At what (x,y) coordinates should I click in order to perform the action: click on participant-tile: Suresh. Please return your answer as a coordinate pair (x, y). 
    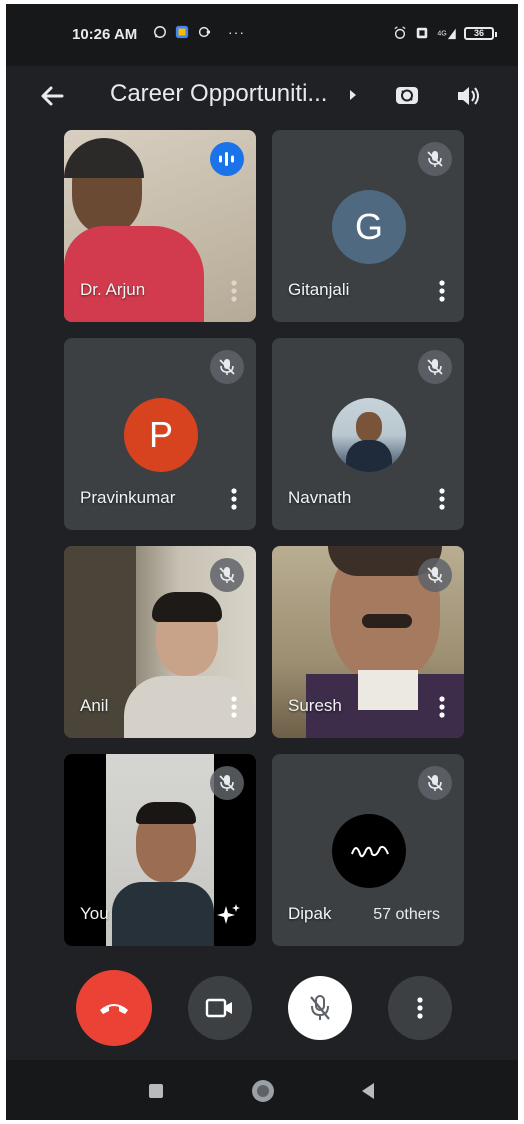
    Looking at the image, I should click on (368, 642).